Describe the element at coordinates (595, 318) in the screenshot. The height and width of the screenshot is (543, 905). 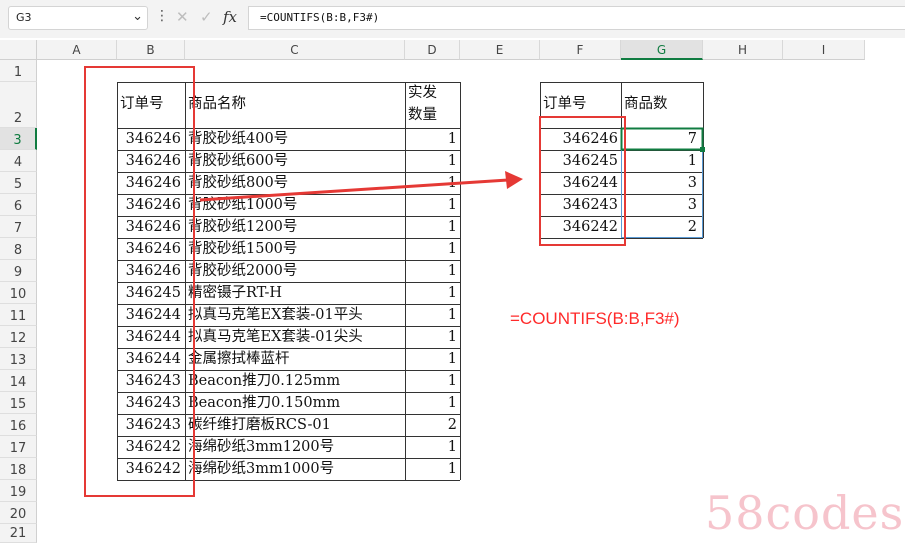
I see `formula-annotation: =COUNTIFS(B:B,F3#)` at that location.